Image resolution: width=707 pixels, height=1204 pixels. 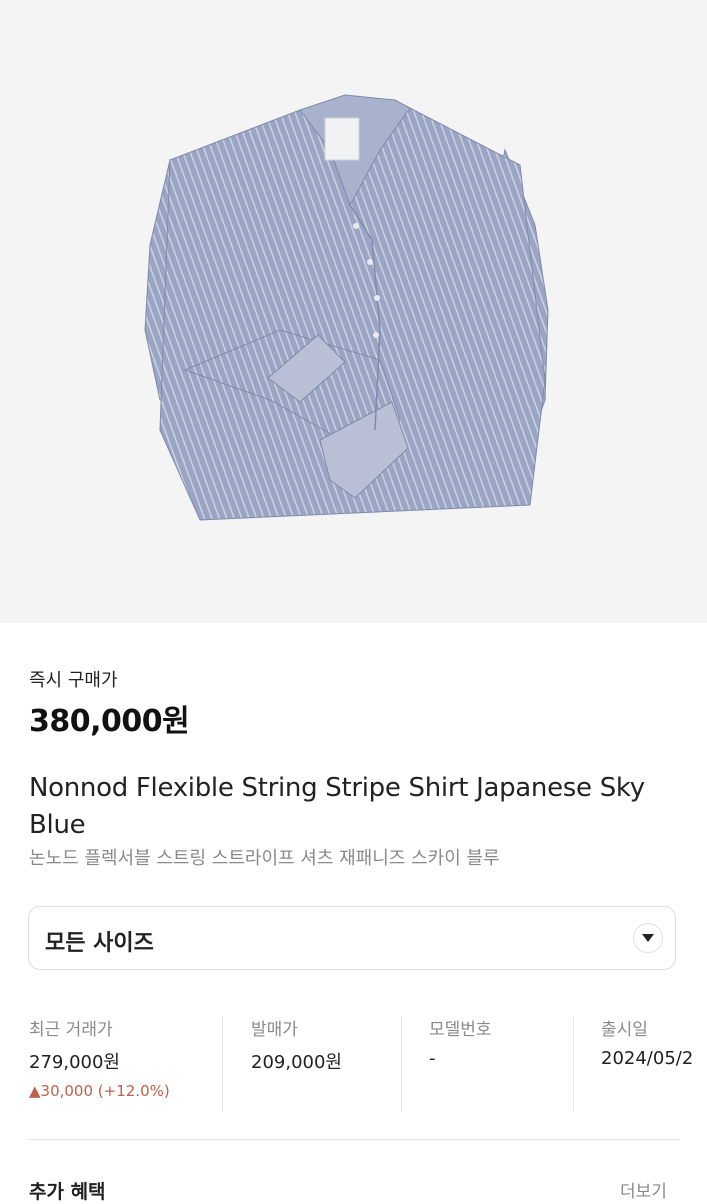 I want to click on recent-trade-value: 279,000원, so click(x=74, y=1062).